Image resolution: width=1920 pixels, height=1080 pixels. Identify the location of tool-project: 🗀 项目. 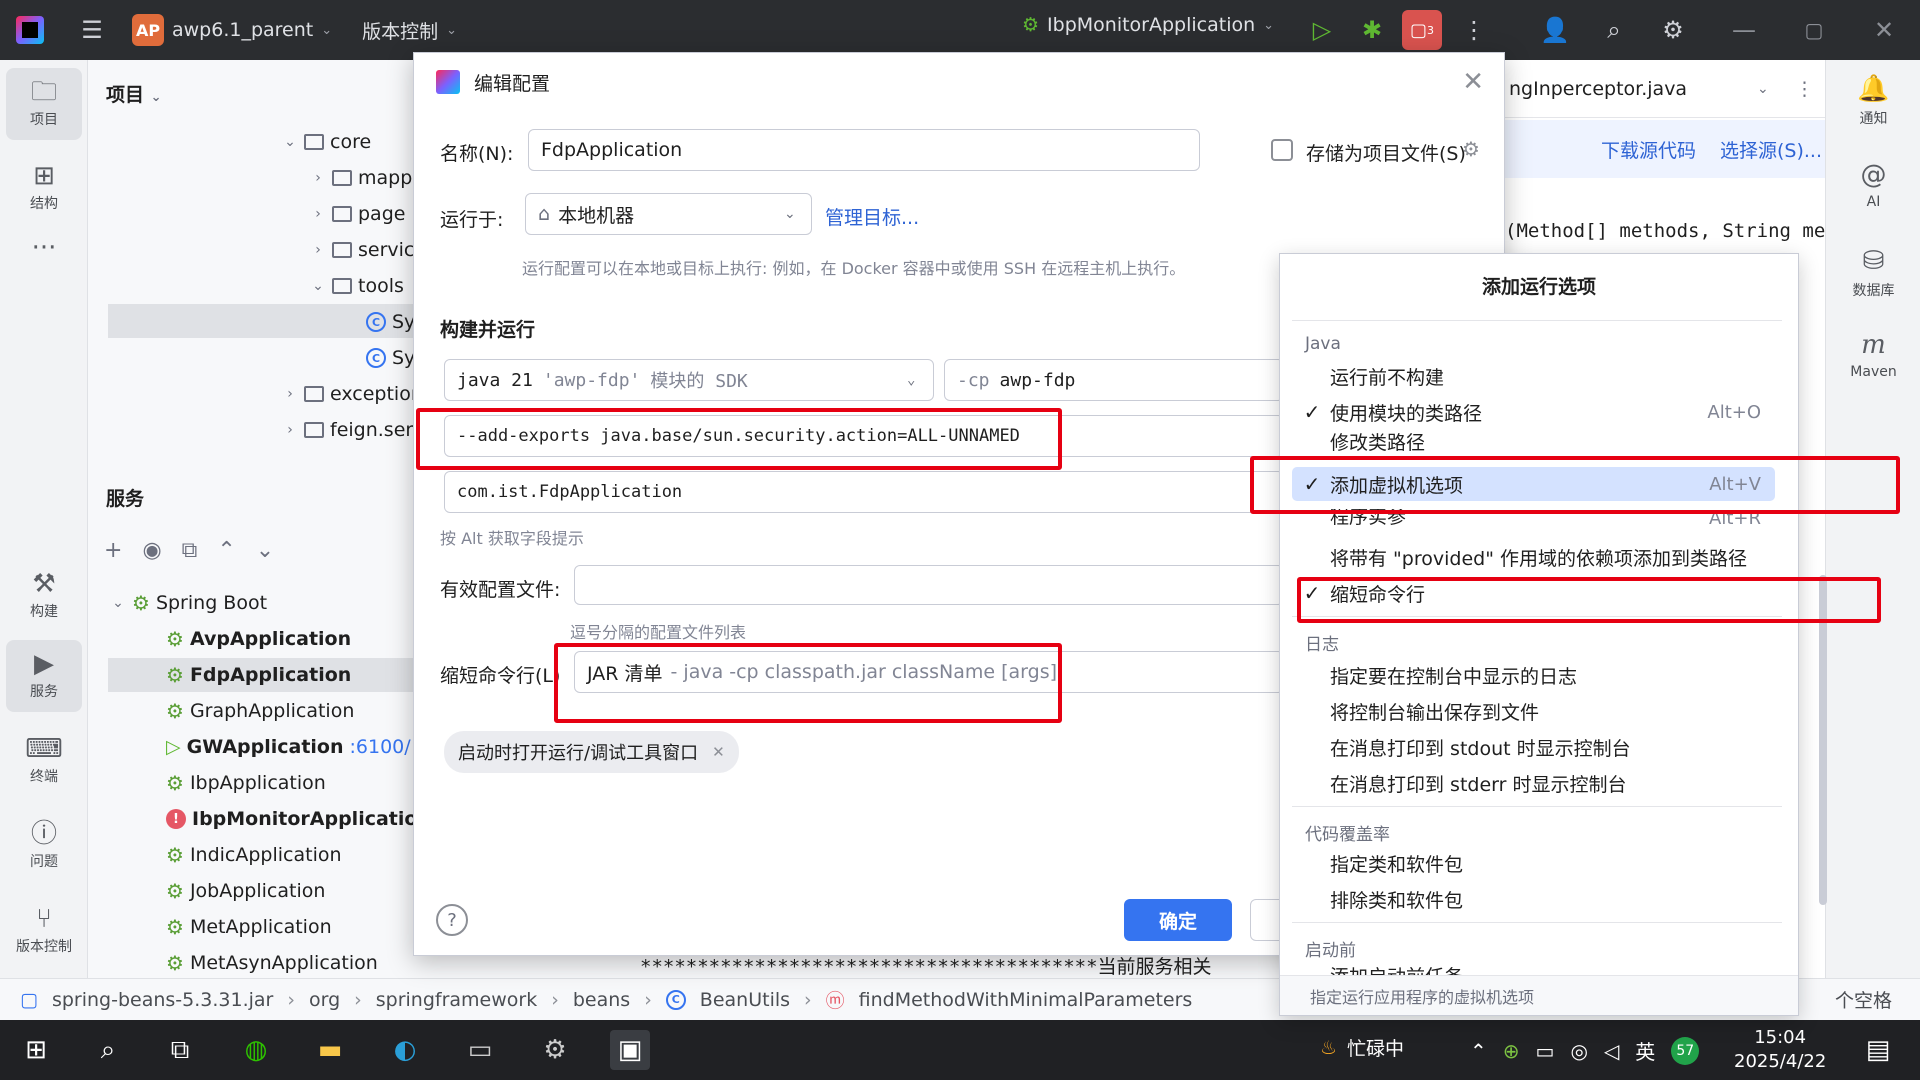
(44, 104).